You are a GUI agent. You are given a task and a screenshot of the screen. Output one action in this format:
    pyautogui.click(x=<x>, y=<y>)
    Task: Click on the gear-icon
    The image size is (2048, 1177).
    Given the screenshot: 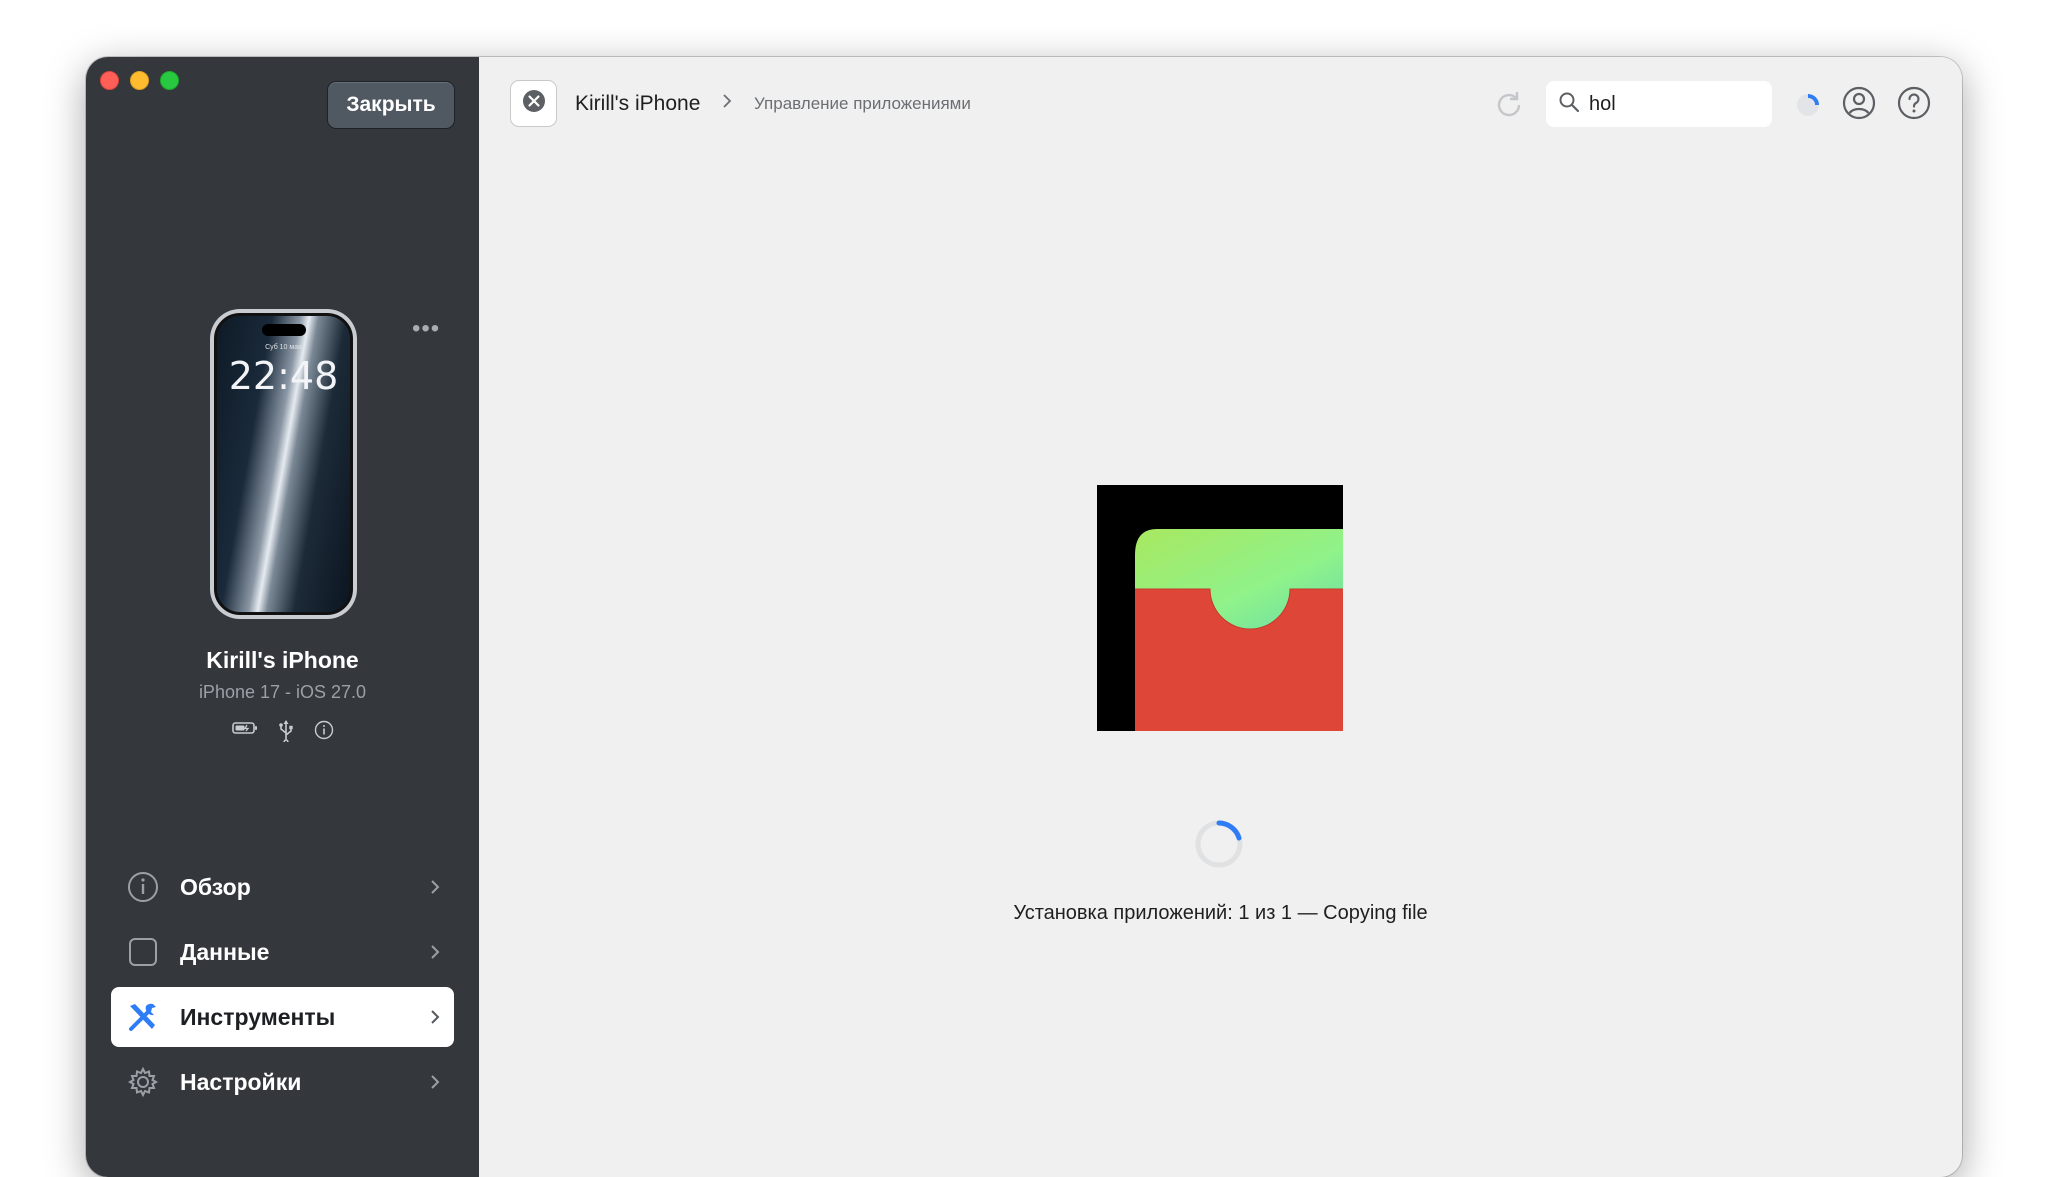 What is the action you would take?
    pyautogui.click(x=143, y=1082)
    